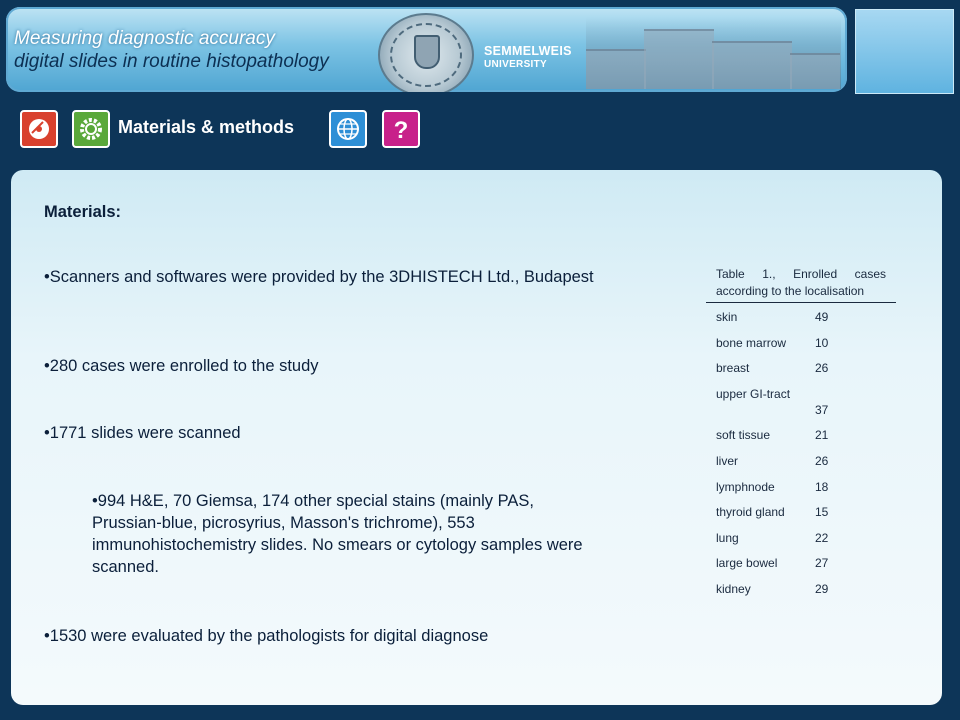 This screenshot has height=720, width=960. What do you see at coordinates (822, 538) in the screenshot?
I see `table-cell-count: 22` at bounding box center [822, 538].